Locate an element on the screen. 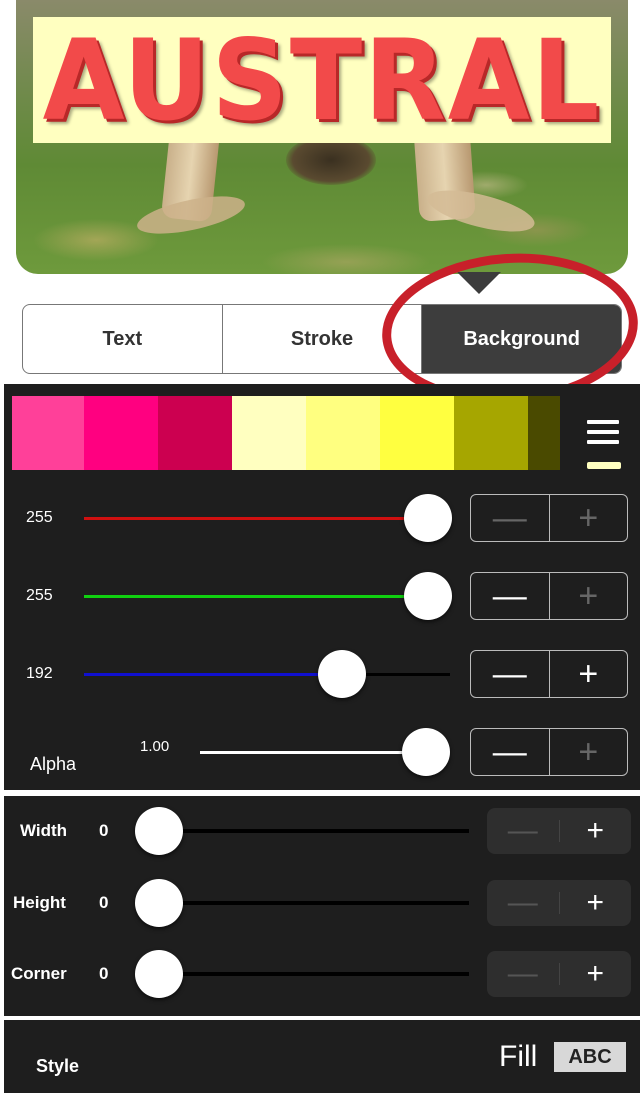  corner-slider-knob is located at coordinates (159, 974).